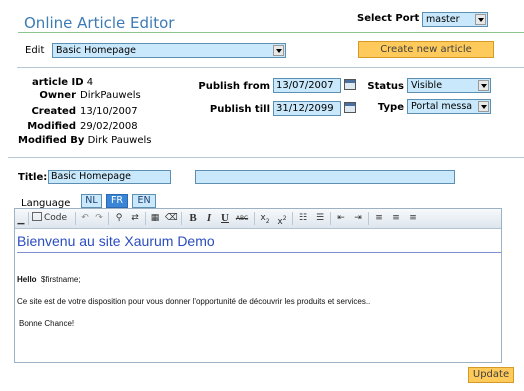 This screenshot has height=391, width=524. What do you see at coordinates (99, 218) in the screenshot?
I see `redo-icon: ↷` at bounding box center [99, 218].